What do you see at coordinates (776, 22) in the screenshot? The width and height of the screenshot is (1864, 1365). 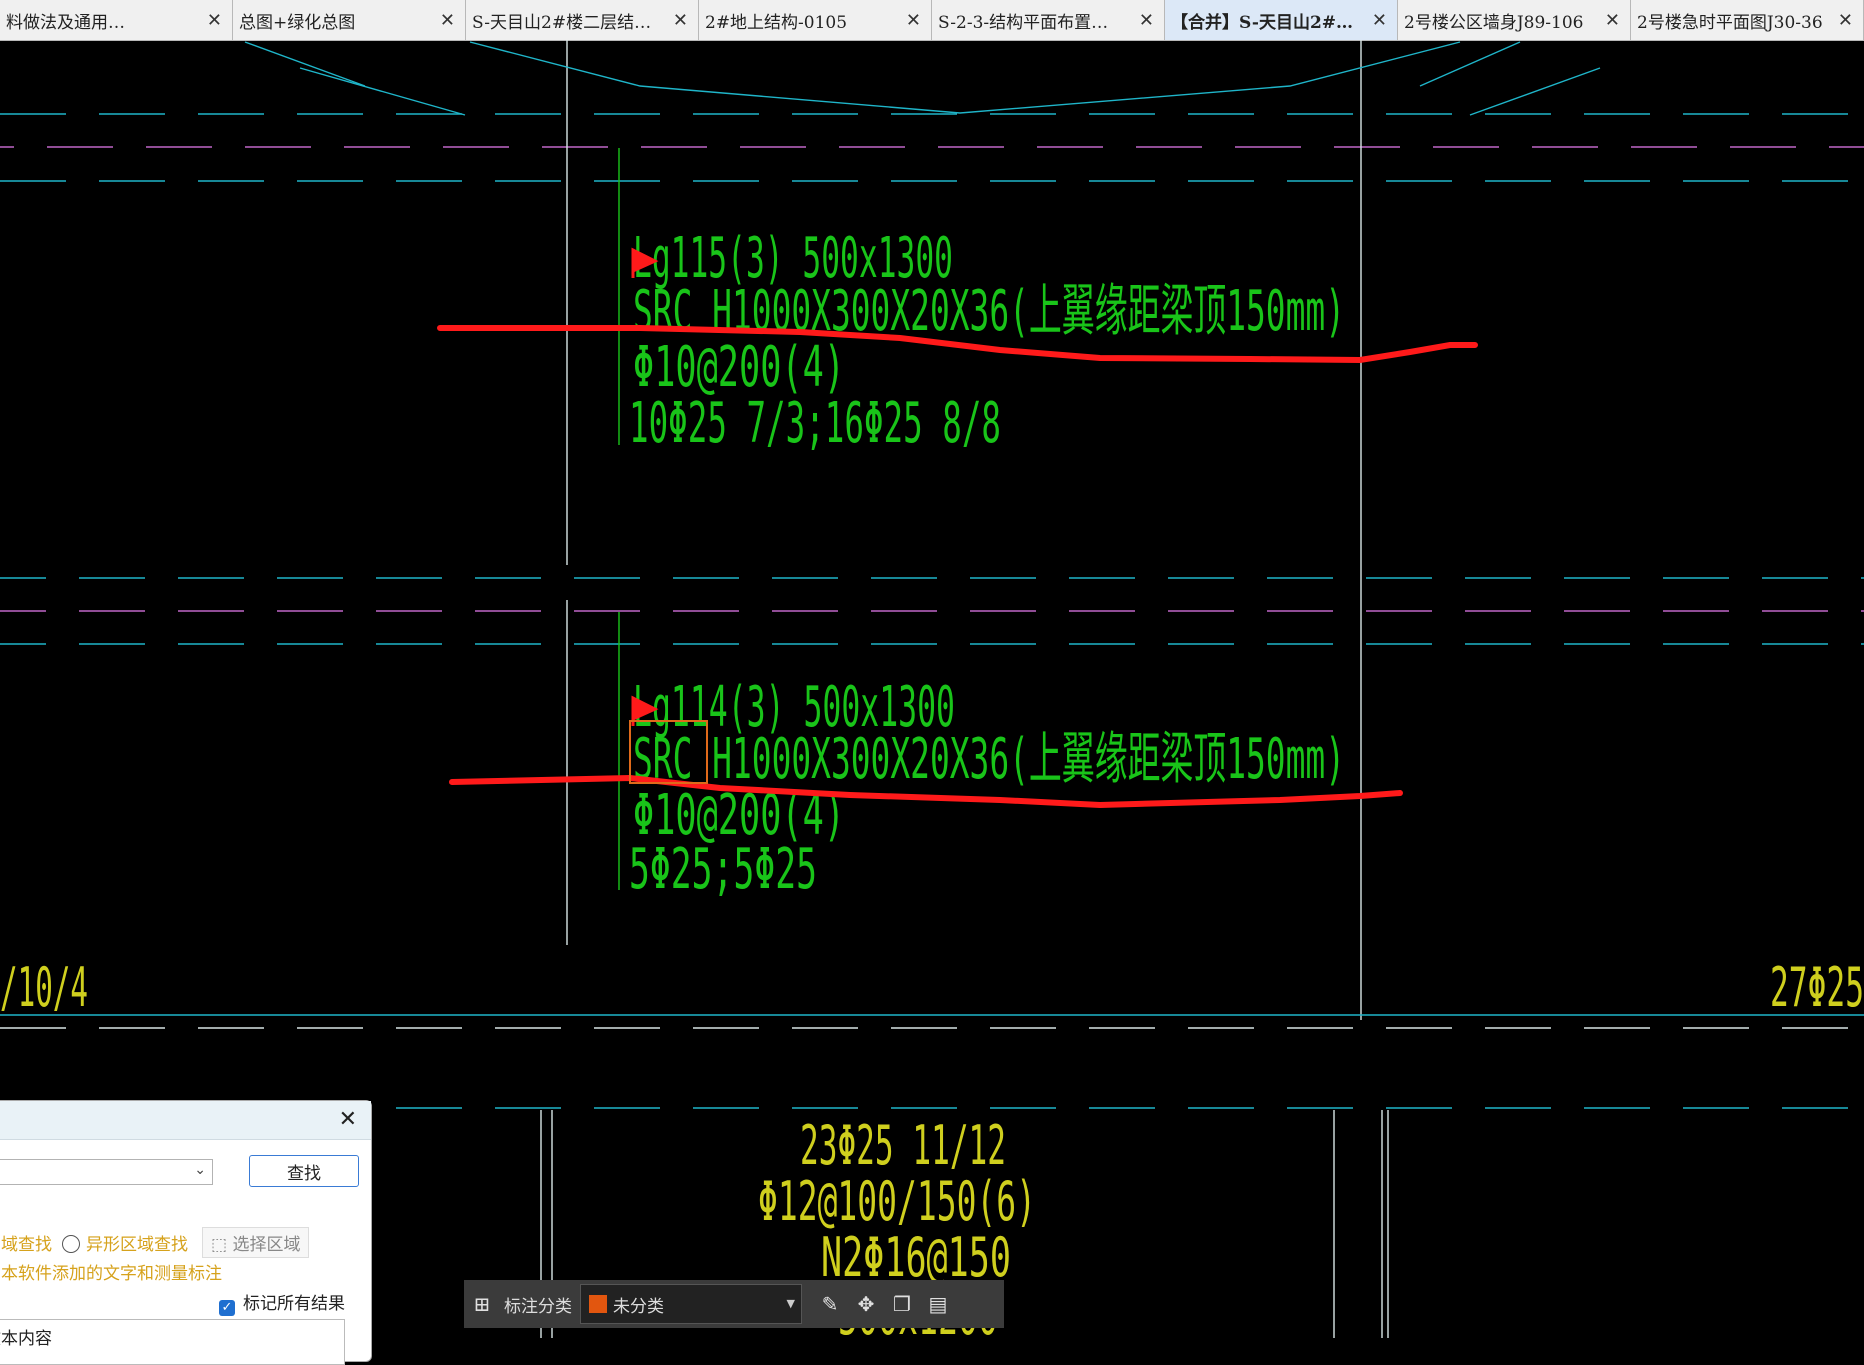 I see `tab-label: 2#地上结构-0105` at bounding box center [776, 22].